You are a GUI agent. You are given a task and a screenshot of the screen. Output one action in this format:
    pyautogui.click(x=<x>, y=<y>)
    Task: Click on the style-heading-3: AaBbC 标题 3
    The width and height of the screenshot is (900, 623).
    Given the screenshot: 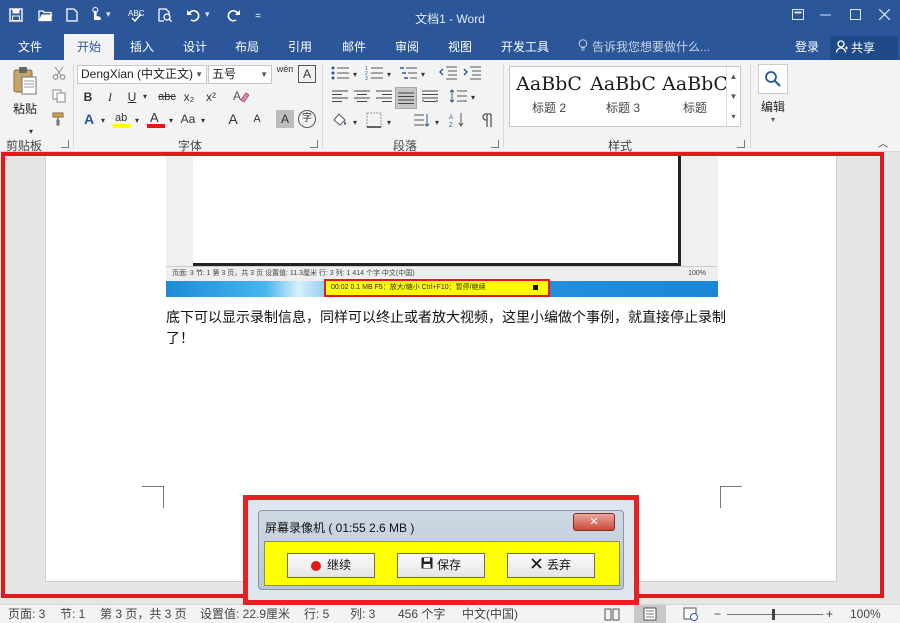 What is the action you would take?
    pyautogui.click(x=623, y=94)
    